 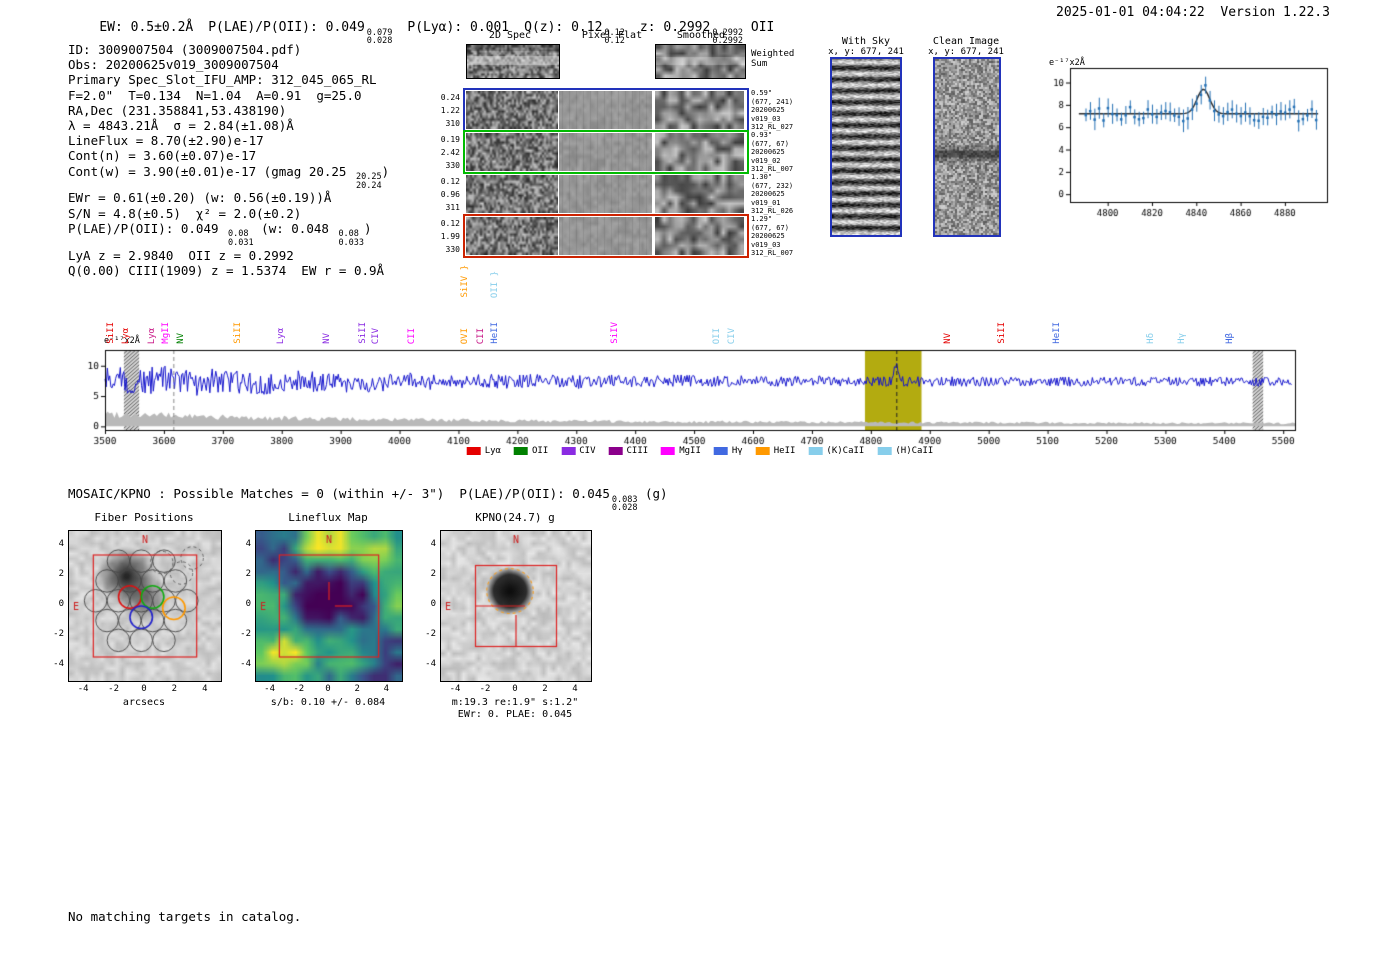 I want to click on cutout-col-header: Pixel Flat, so click(x=612, y=35).